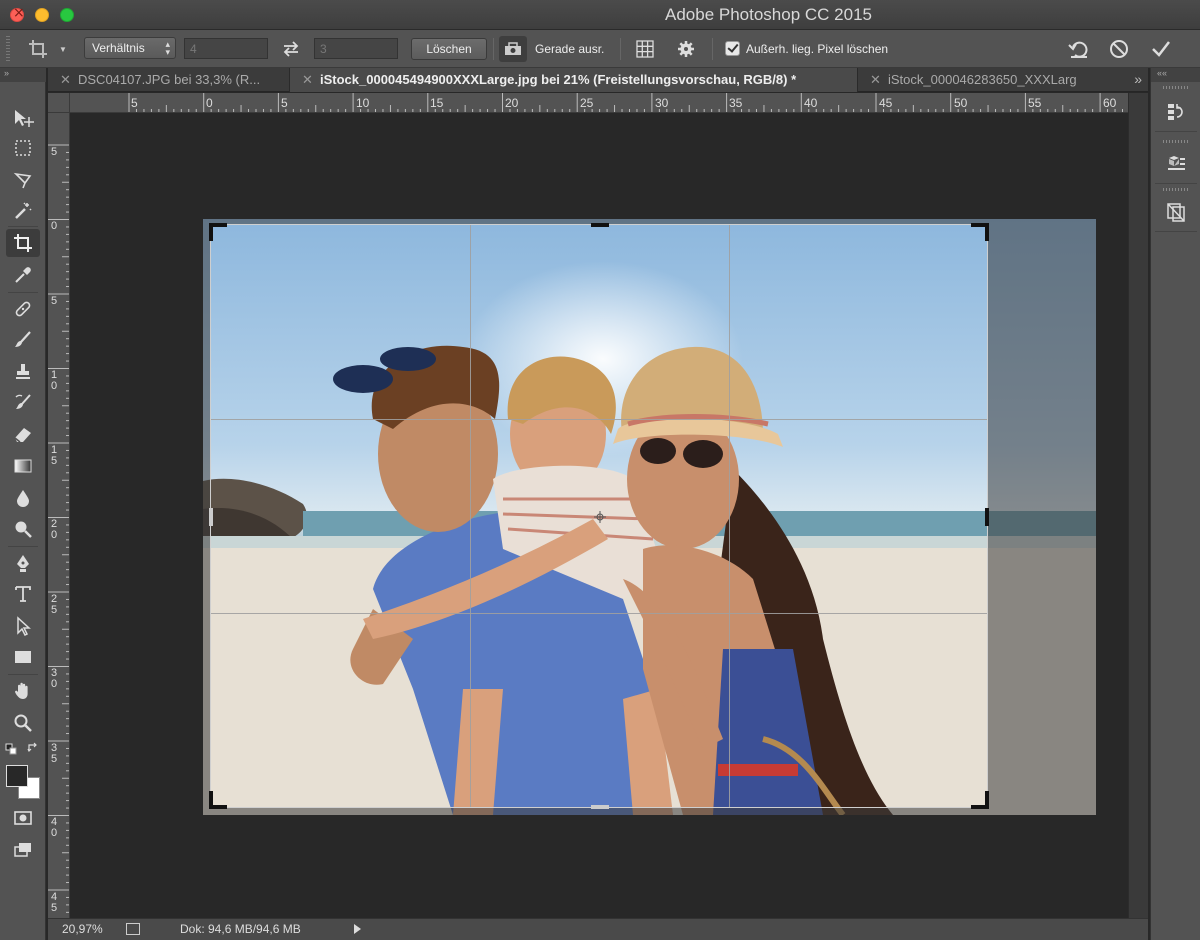 Image resolution: width=1200 pixels, height=940 pixels. I want to click on healing-brush-tool-icon, so click(23, 309).